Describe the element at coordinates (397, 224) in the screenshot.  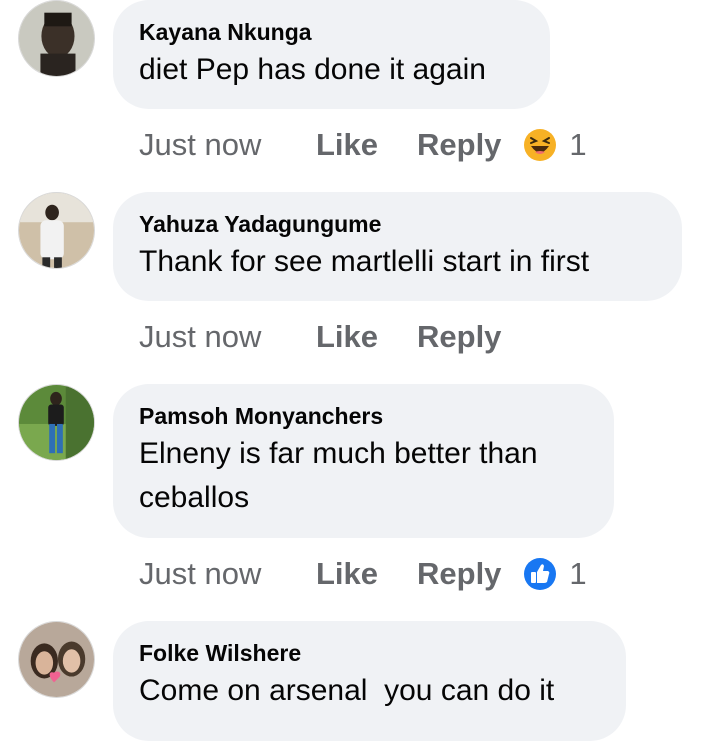
I see `comment-author: Yahuza Yadagungume` at that location.